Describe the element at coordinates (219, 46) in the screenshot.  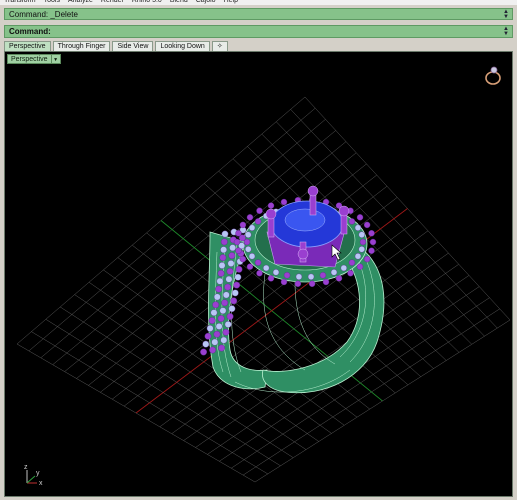
I see `add-tab-icon: ✧` at that location.